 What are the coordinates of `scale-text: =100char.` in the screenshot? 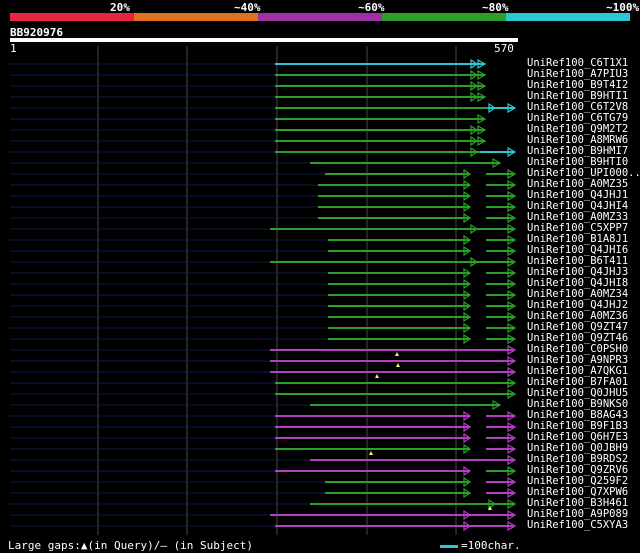 It's located at (491, 545).